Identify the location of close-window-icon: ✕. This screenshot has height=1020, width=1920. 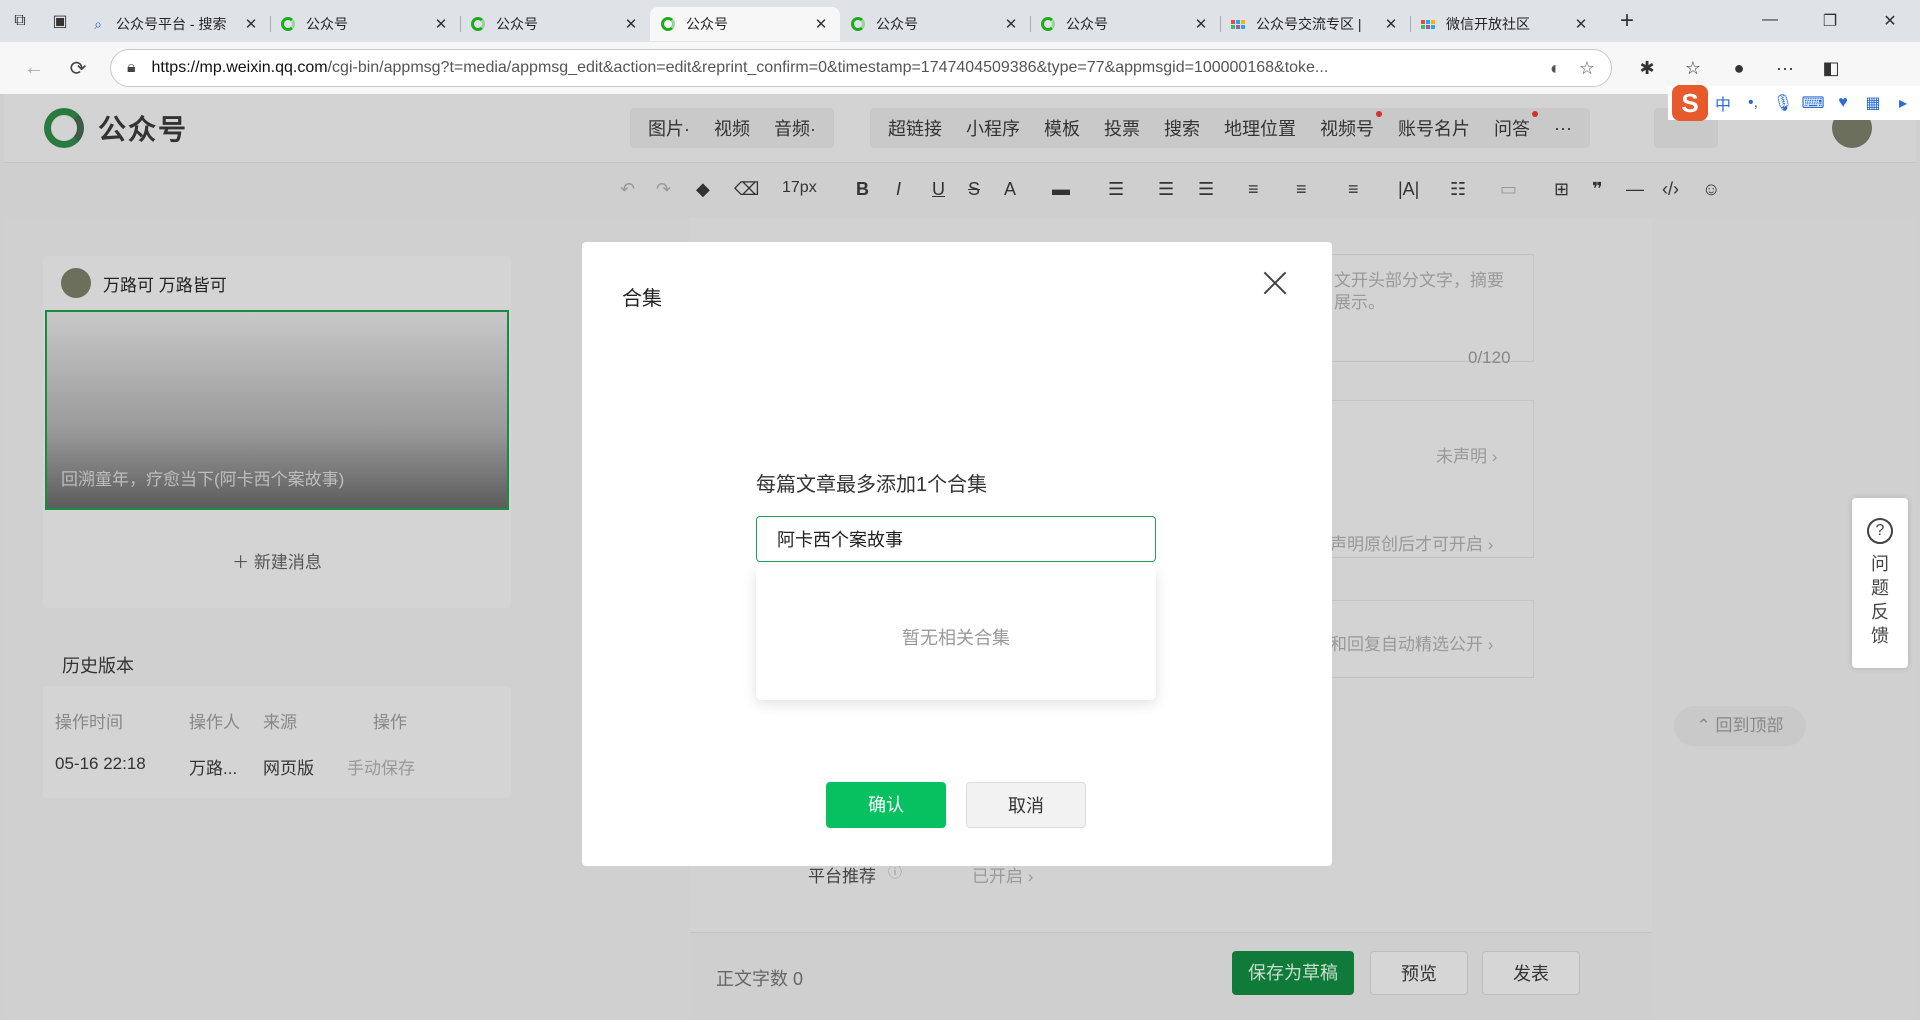
(1890, 21).